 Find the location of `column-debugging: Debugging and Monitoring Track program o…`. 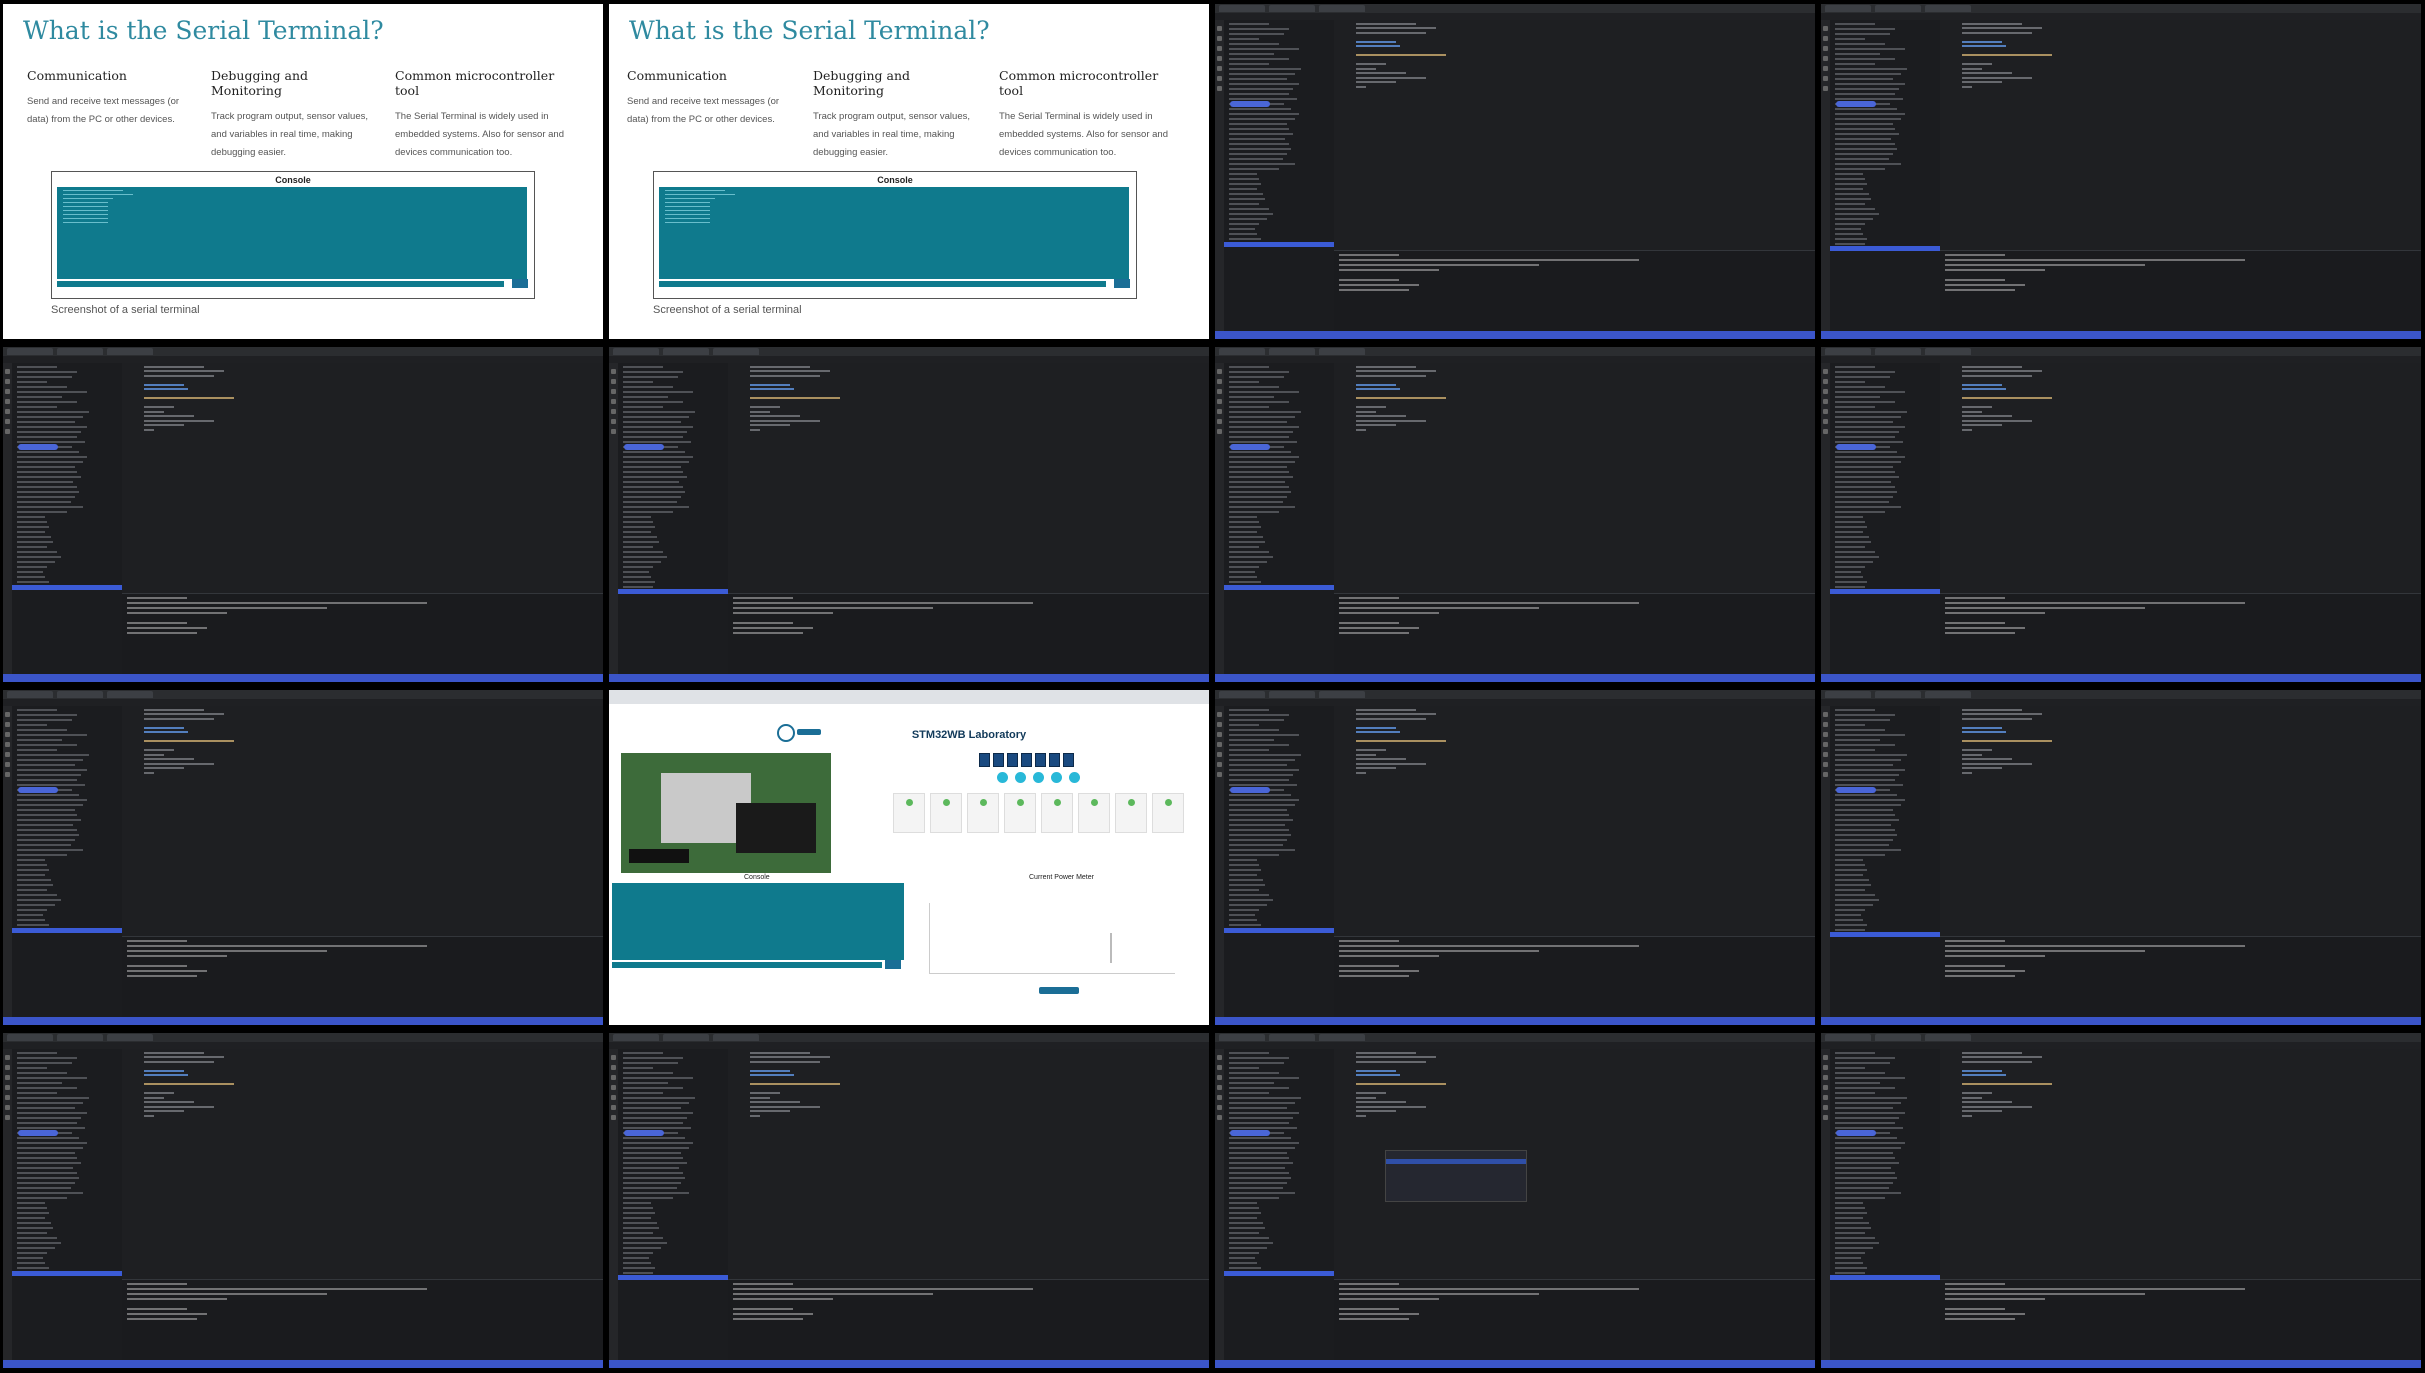

column-debugging: Debugging and Monitoring Track program o… is located at coordinates (296, 115).